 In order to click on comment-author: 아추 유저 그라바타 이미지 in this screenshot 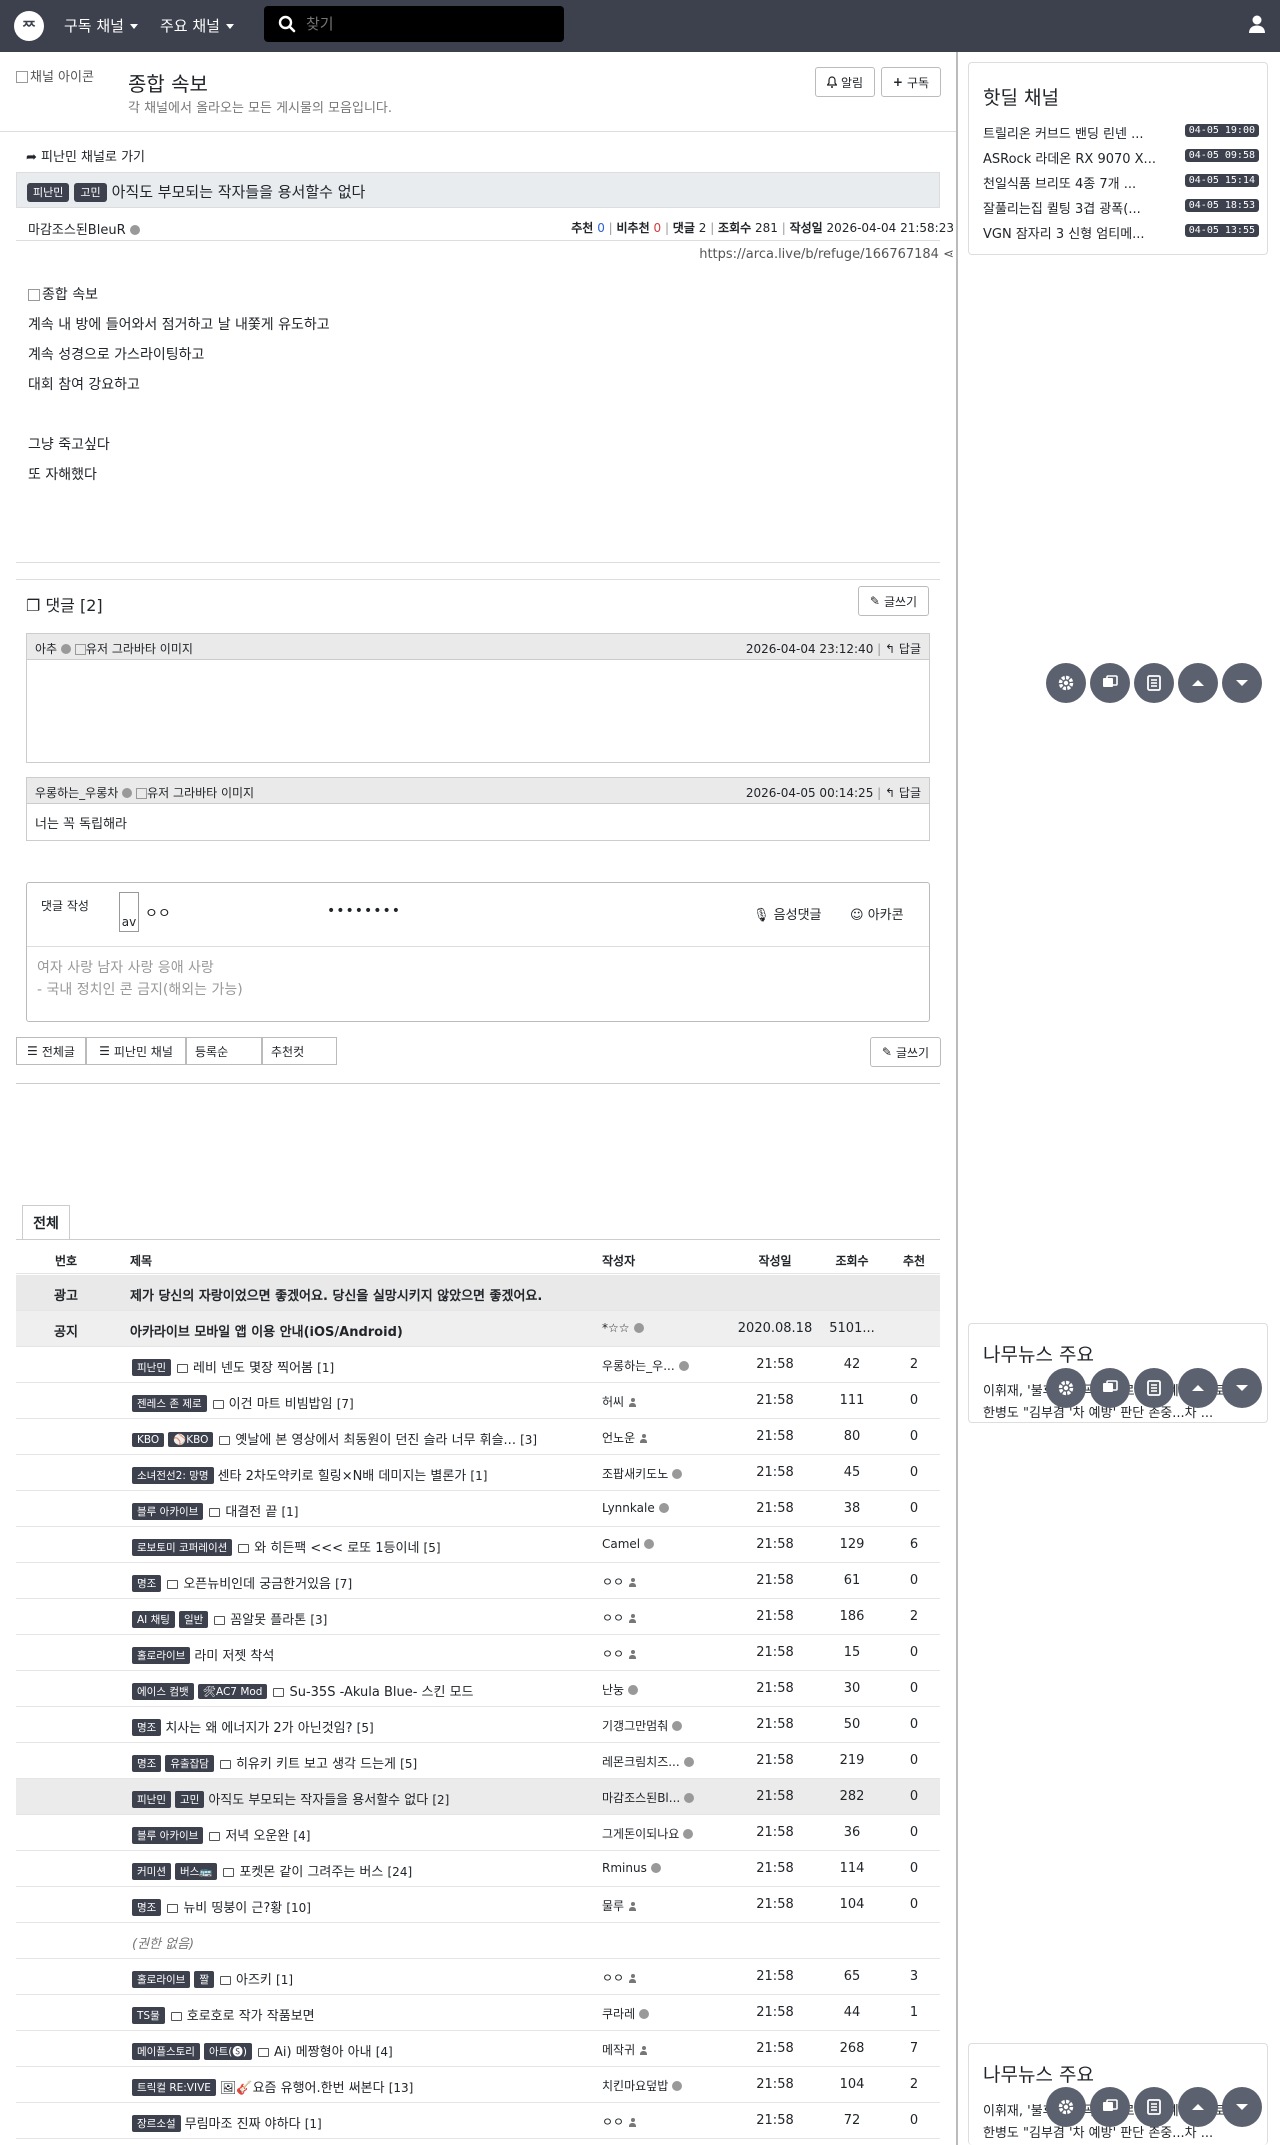, I will do `click(114, 648)`.